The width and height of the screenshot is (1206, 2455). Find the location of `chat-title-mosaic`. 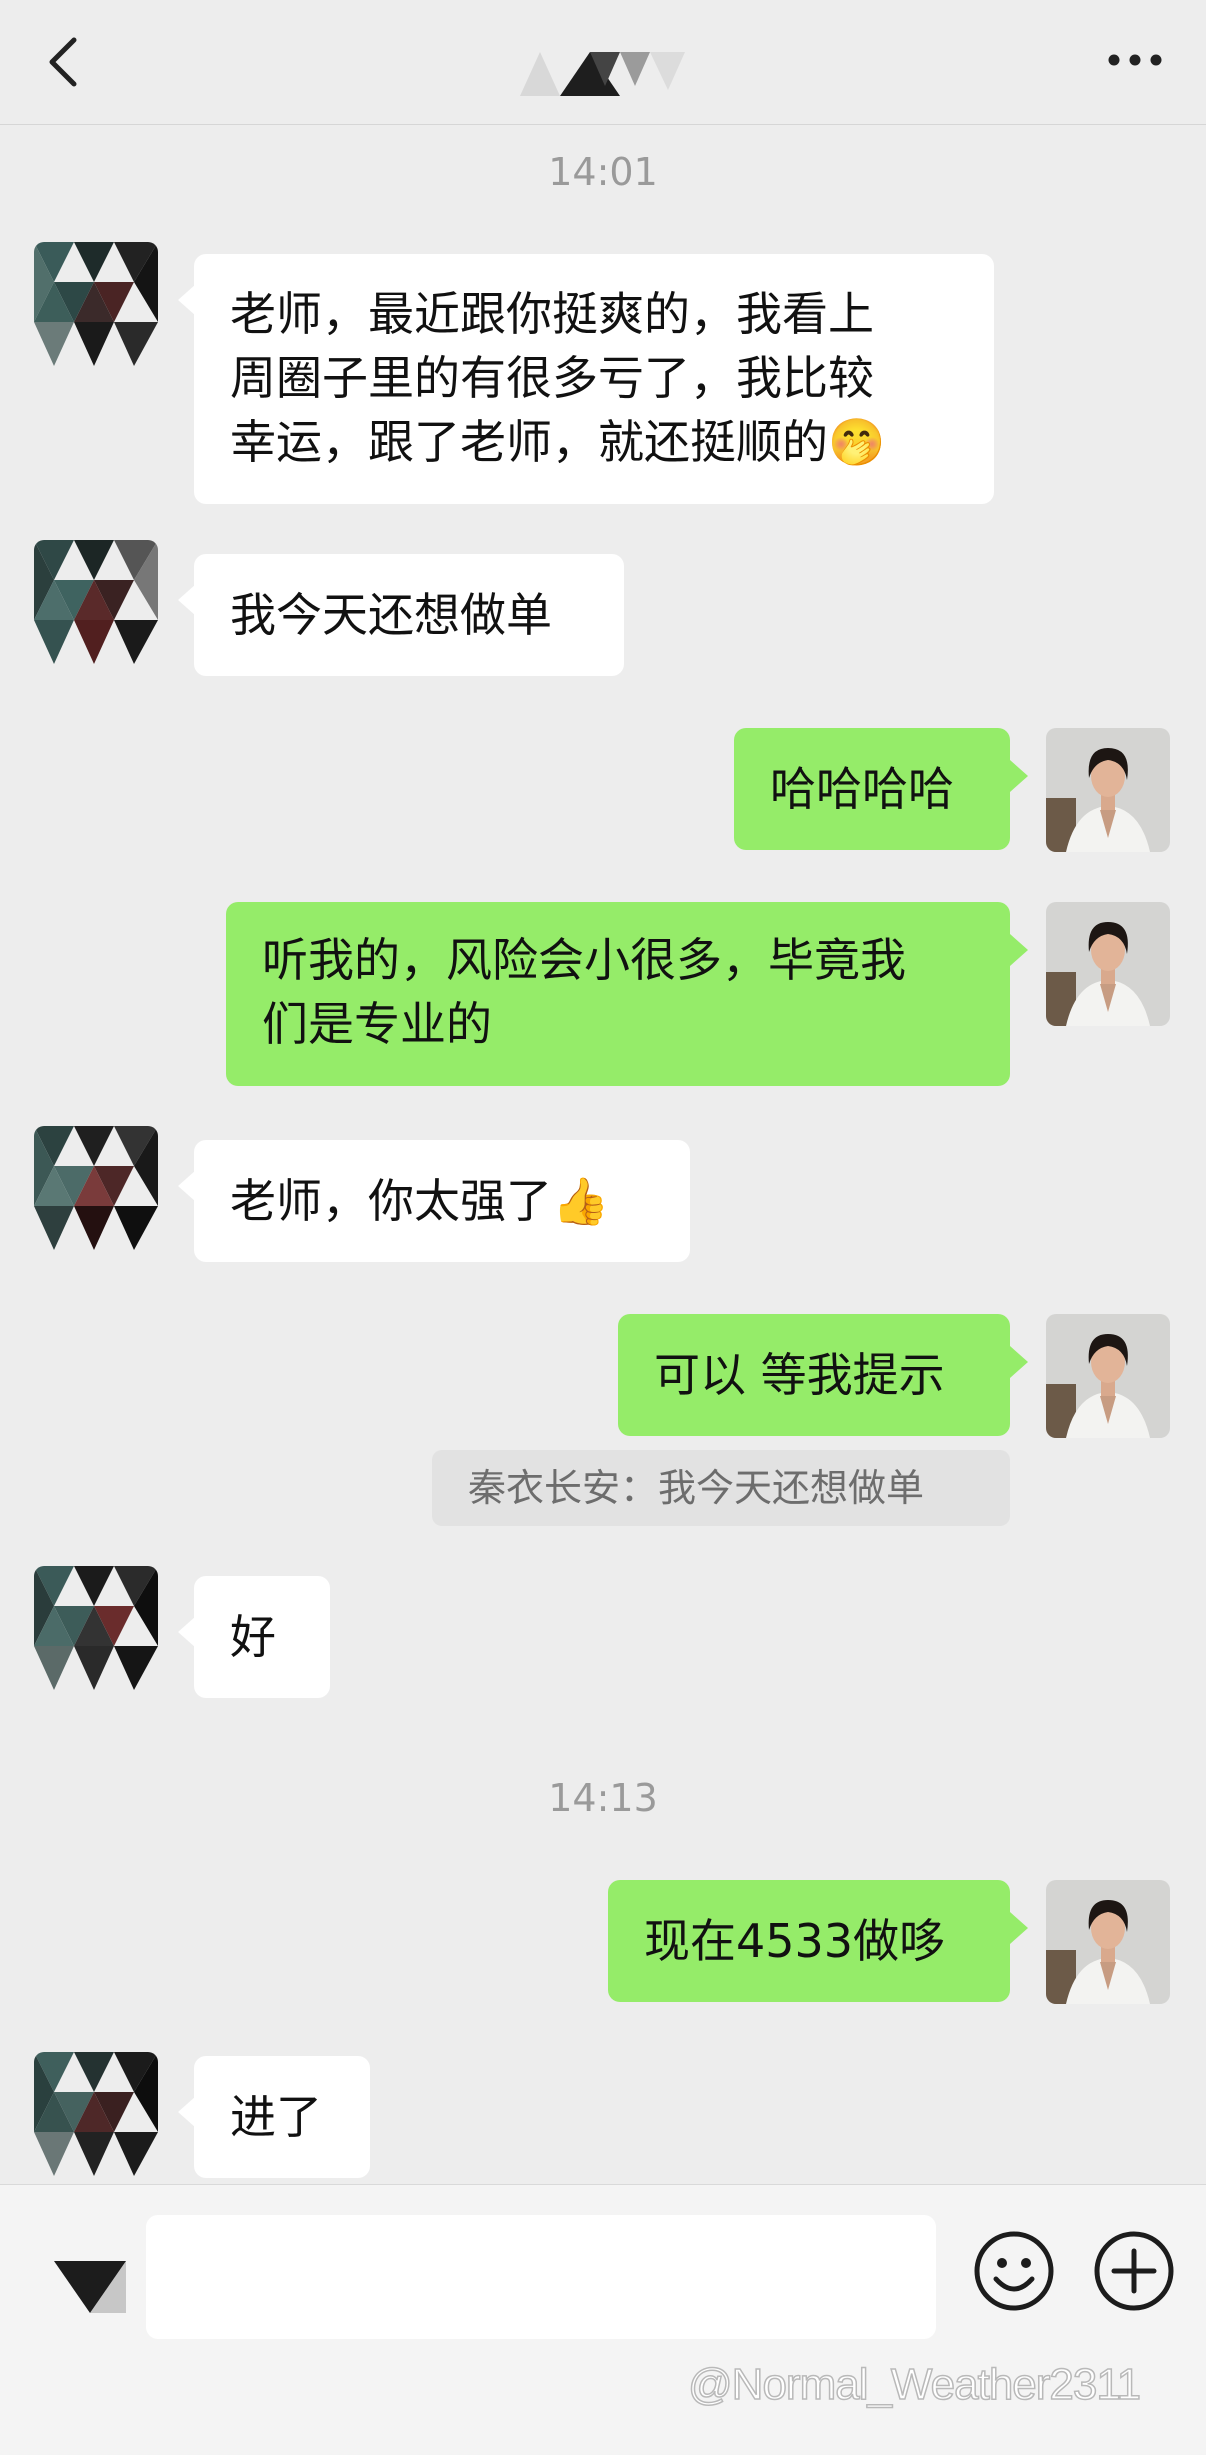

chat-title-mosaic is located at coordinates (602, 74).